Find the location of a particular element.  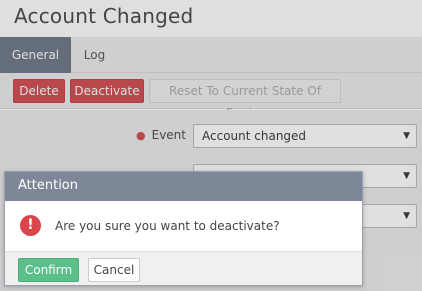

dialog-title: Attention is located at coordinates (48, 185).